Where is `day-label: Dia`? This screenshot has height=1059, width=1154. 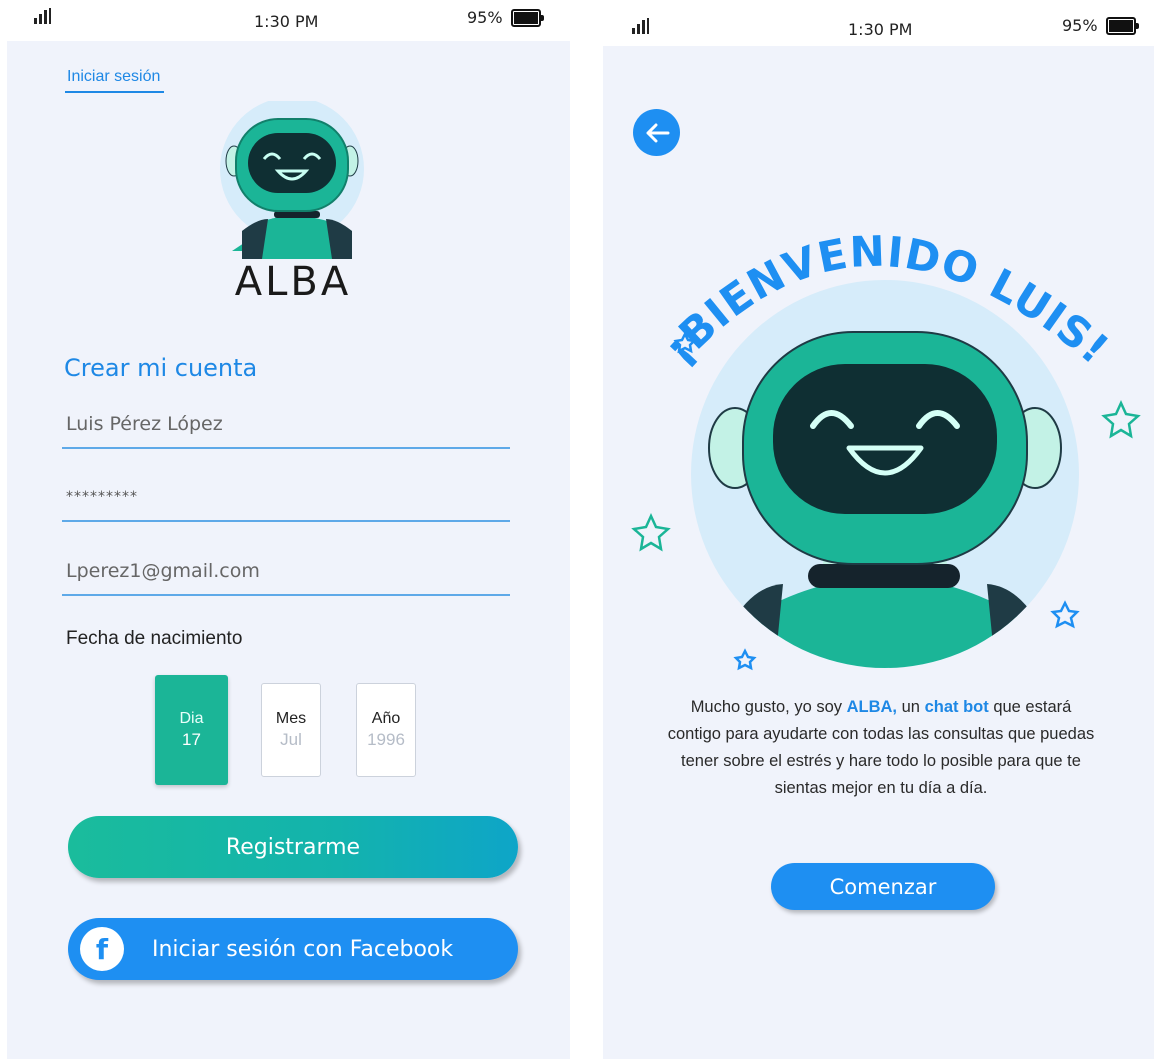
day-label: Dia is located at coordinates (191, 718).